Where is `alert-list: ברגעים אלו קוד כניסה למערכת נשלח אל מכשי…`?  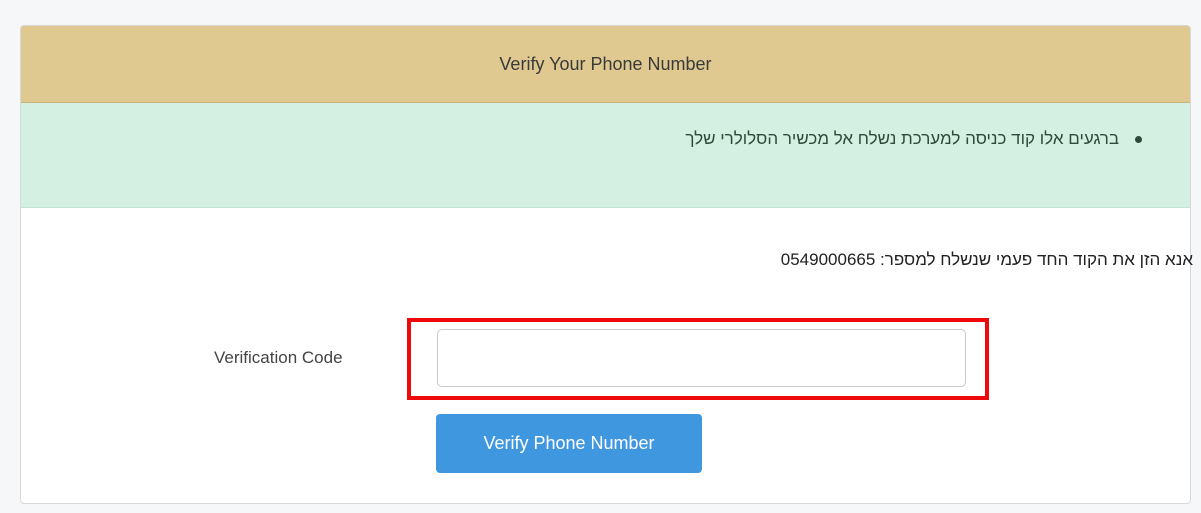 alert-list: ברגעים אלו קוד כניסה למערכת נשלח אל מכשי… is located at coordinates (913, 139).